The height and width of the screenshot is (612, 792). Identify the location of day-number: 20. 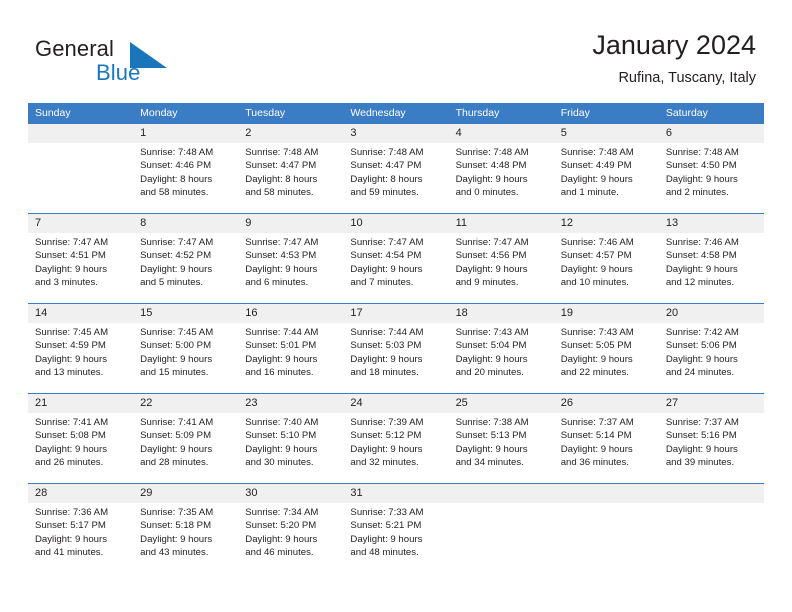
(711, 313).